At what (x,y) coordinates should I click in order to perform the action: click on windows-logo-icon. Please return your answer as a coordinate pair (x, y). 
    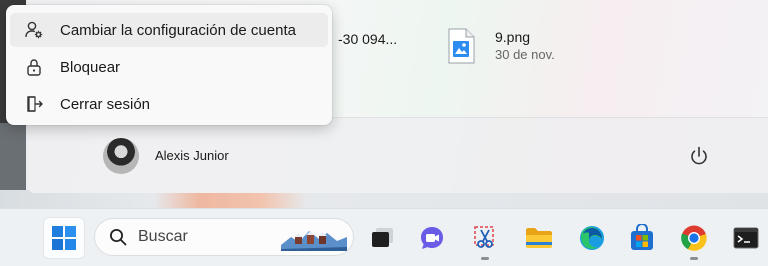
    Looking at the image, I should click on (64, 238).